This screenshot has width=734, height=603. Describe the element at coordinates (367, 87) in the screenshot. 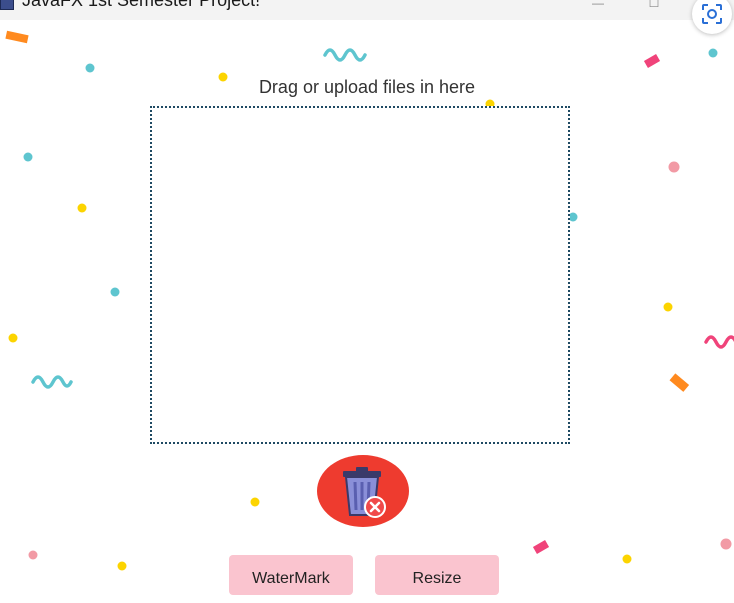

I see `upload-prompt: Drag or upload files in here` at that location.